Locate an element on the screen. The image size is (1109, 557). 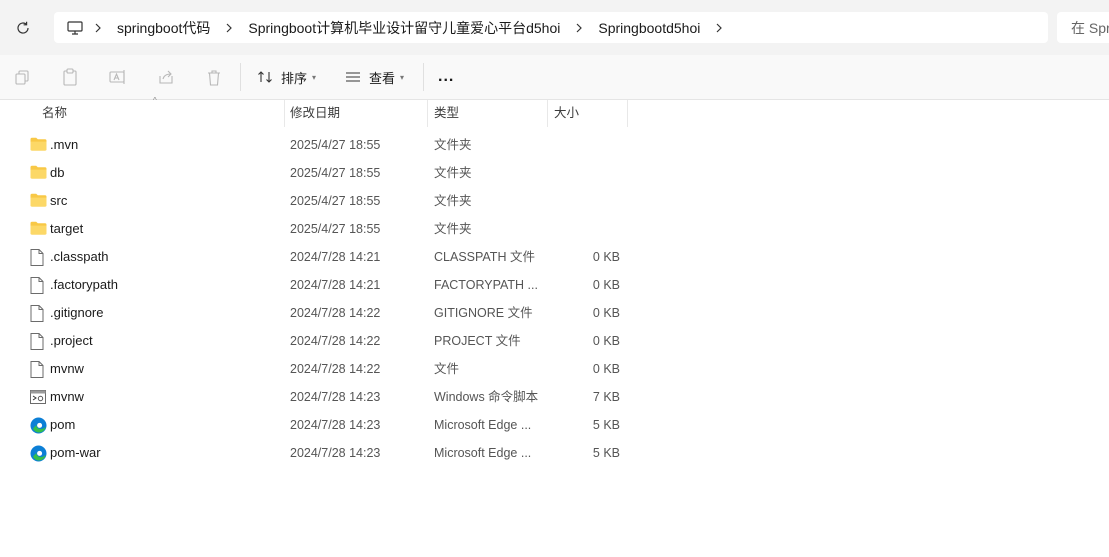
file-type: CLASSPATH 文件 is located at coordinates (484, 257).